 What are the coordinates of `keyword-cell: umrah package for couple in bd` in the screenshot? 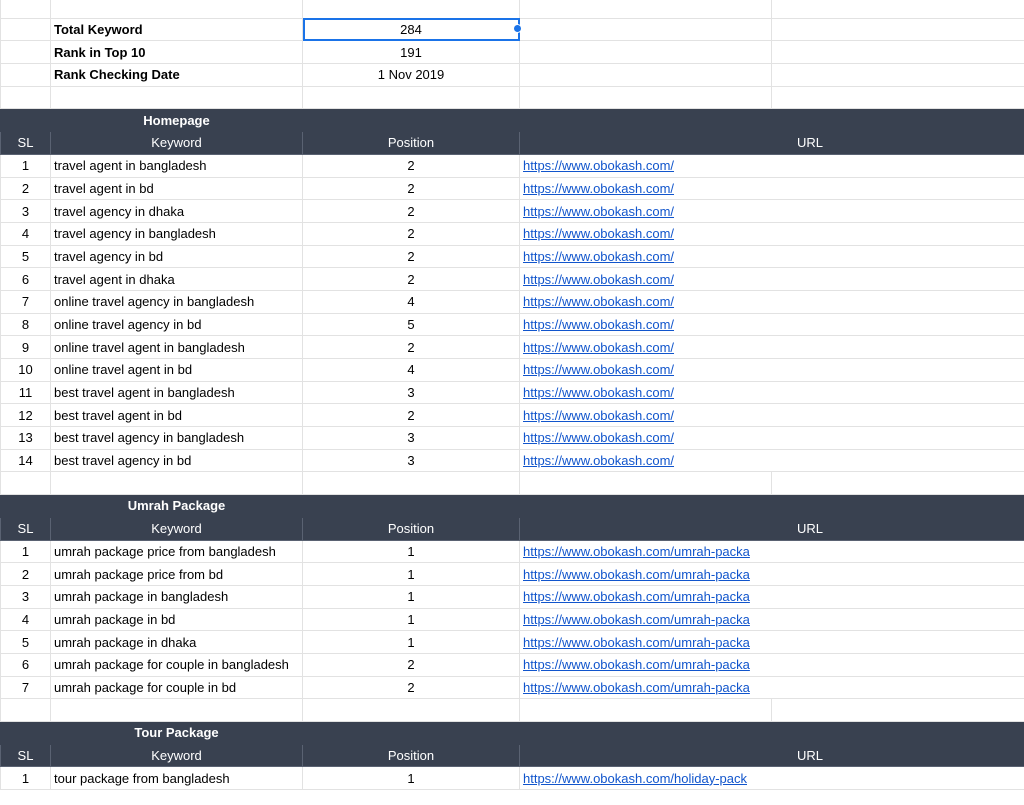 It's located at (176, 687).